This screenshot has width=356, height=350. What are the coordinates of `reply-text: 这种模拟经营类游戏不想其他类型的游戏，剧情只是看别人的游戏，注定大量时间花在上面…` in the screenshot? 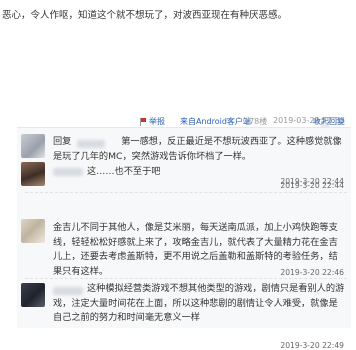 It's located at (199, 303).